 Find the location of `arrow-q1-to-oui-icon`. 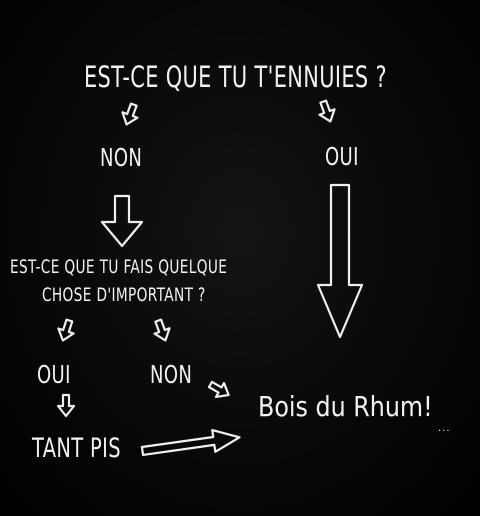

arrow-q1-to-oui-icon is located at coordinates (327, 111).